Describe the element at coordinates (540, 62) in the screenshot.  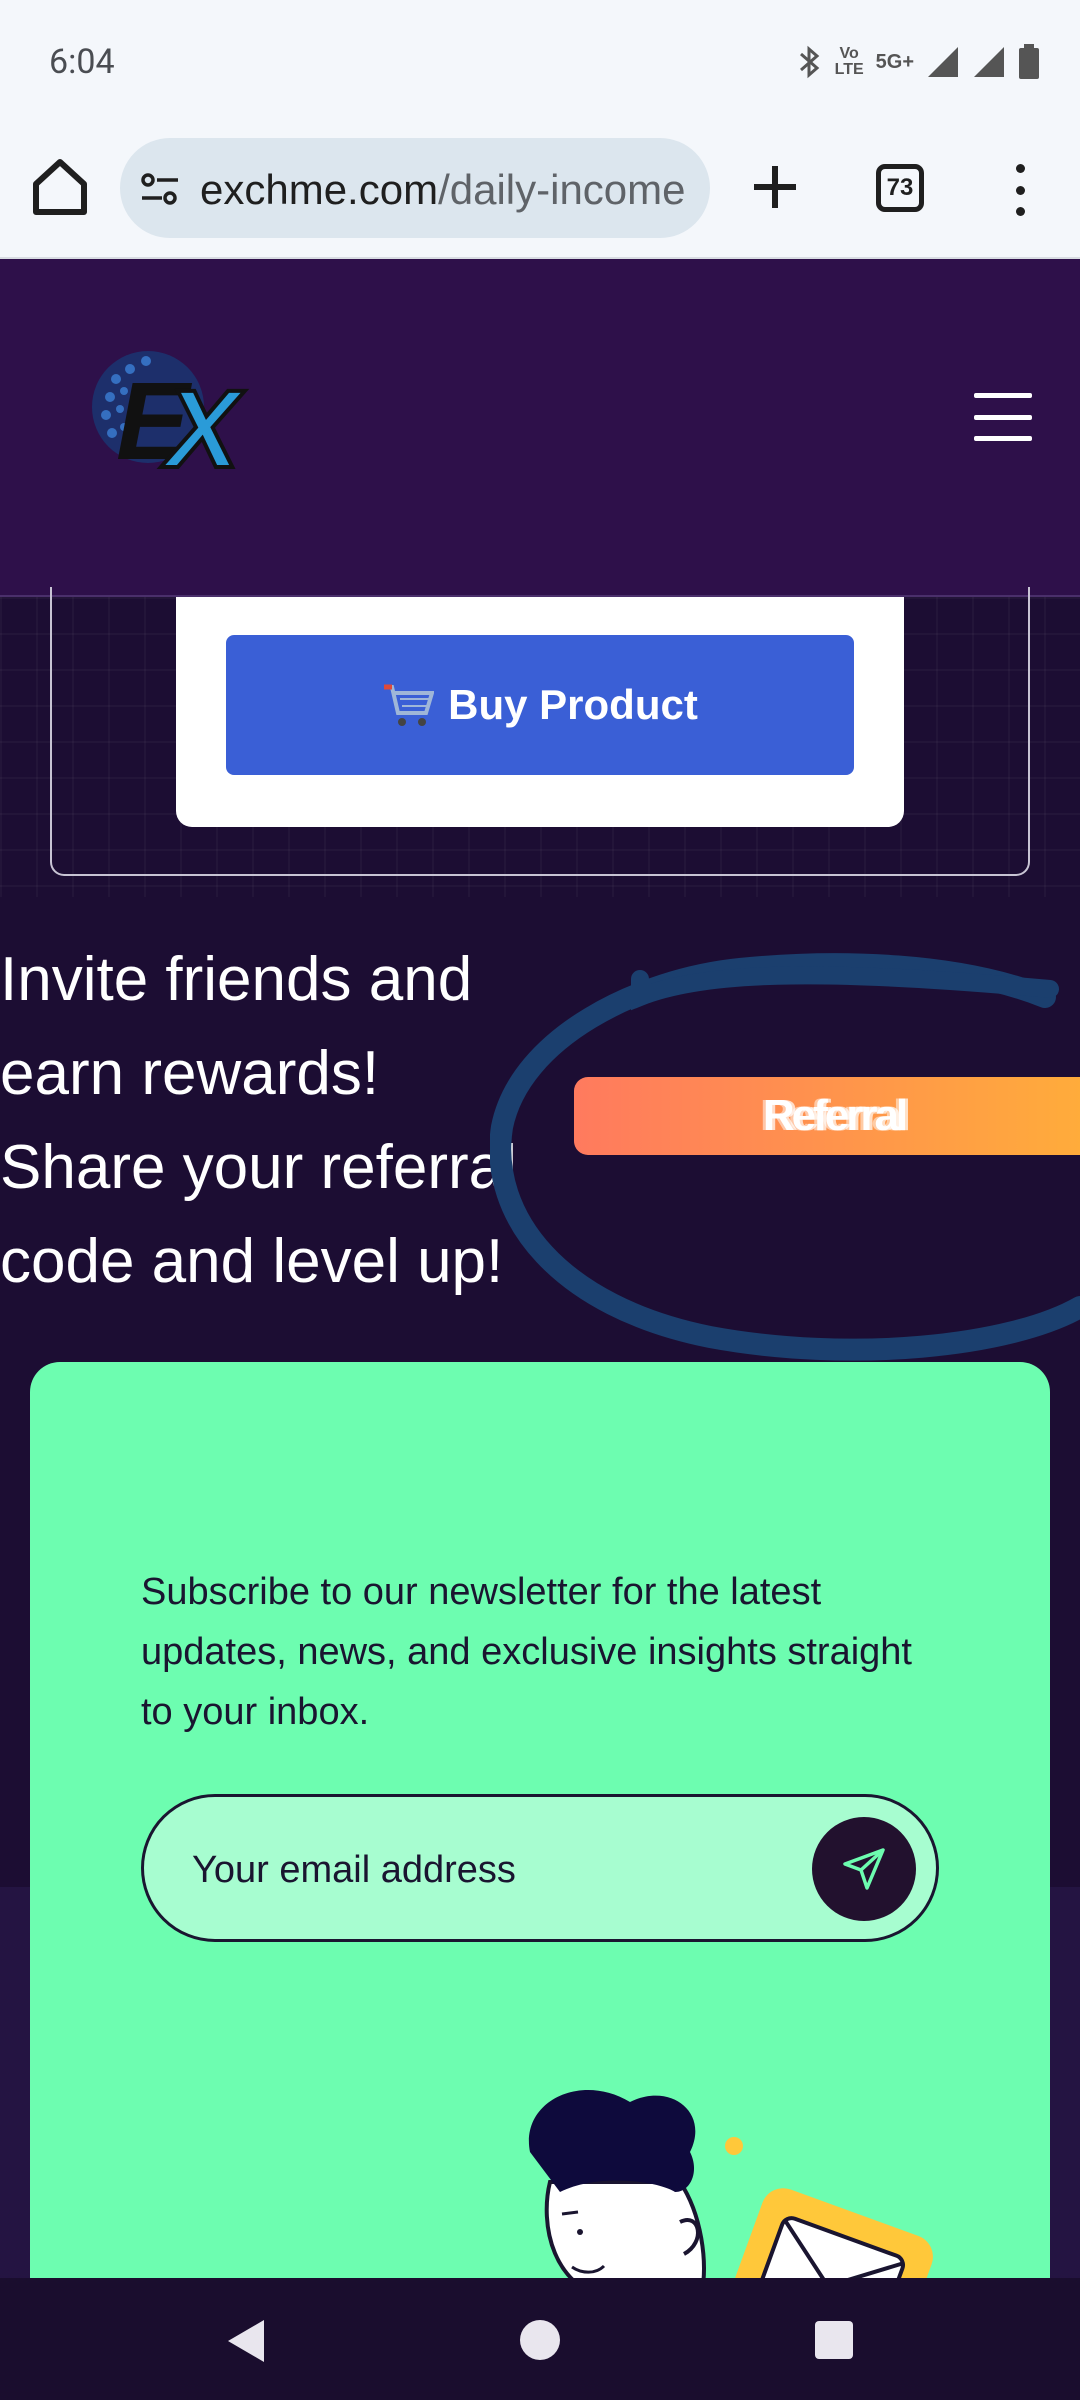
I see `status-bar: 6:04 Vo LTE 5G+` at that location.